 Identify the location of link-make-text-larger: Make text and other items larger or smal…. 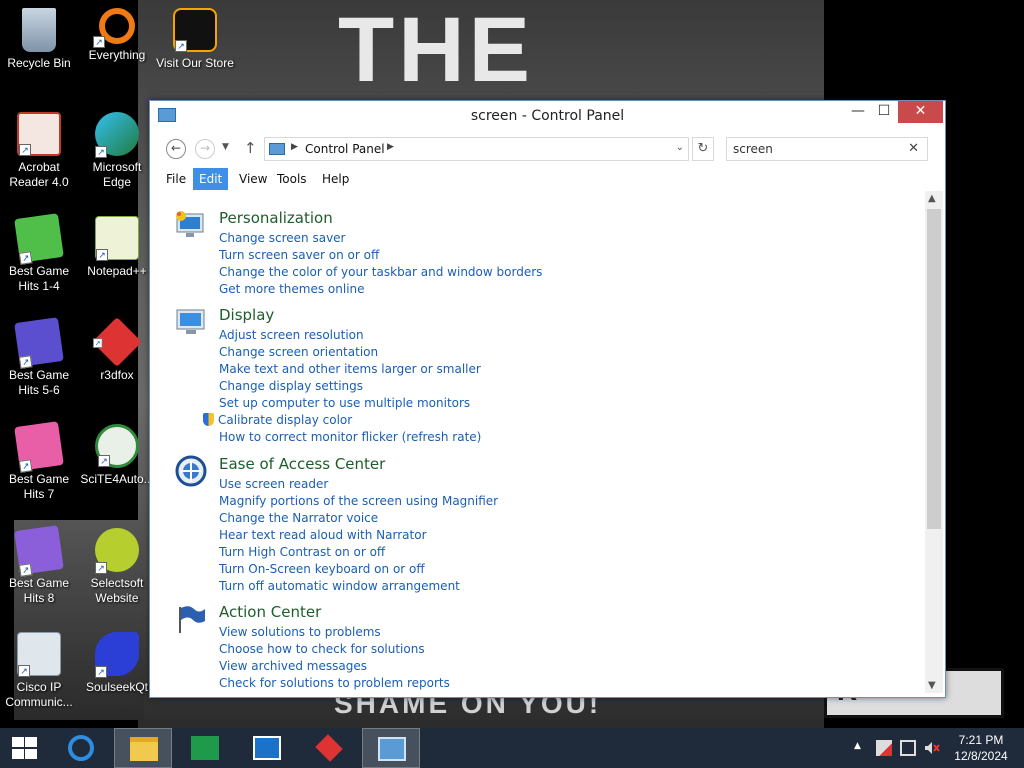
(350, 369).